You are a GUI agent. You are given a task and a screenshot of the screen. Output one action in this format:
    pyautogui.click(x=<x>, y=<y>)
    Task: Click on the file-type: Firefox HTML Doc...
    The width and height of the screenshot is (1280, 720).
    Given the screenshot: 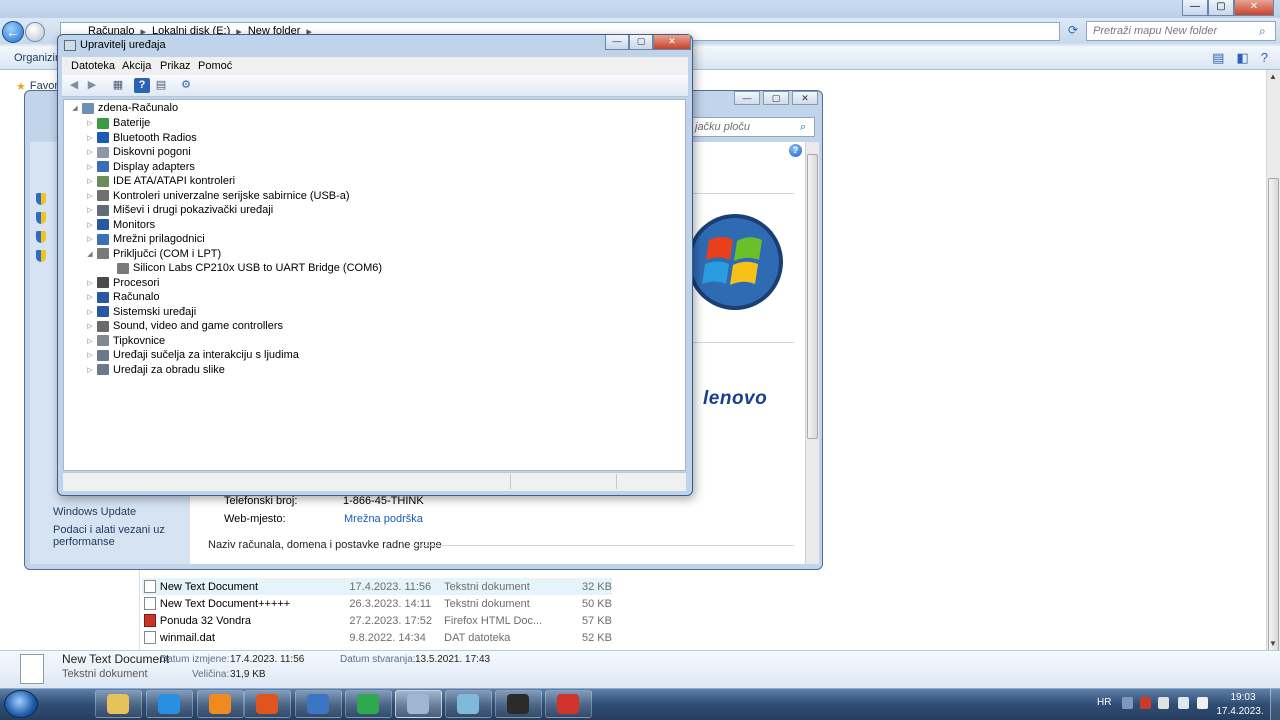 What is the action you would take?
    pyautogui.click(x=493, y=620)
    